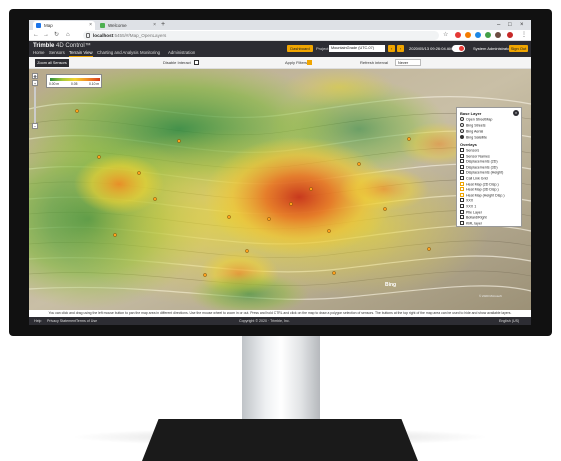 Image resolution: width=561 pixels, height=461 pixels. Describe the element at coordinates (482, 195) in the screenshot. I see `overlay-option: Heat Map (Height Disp.)` at that location.